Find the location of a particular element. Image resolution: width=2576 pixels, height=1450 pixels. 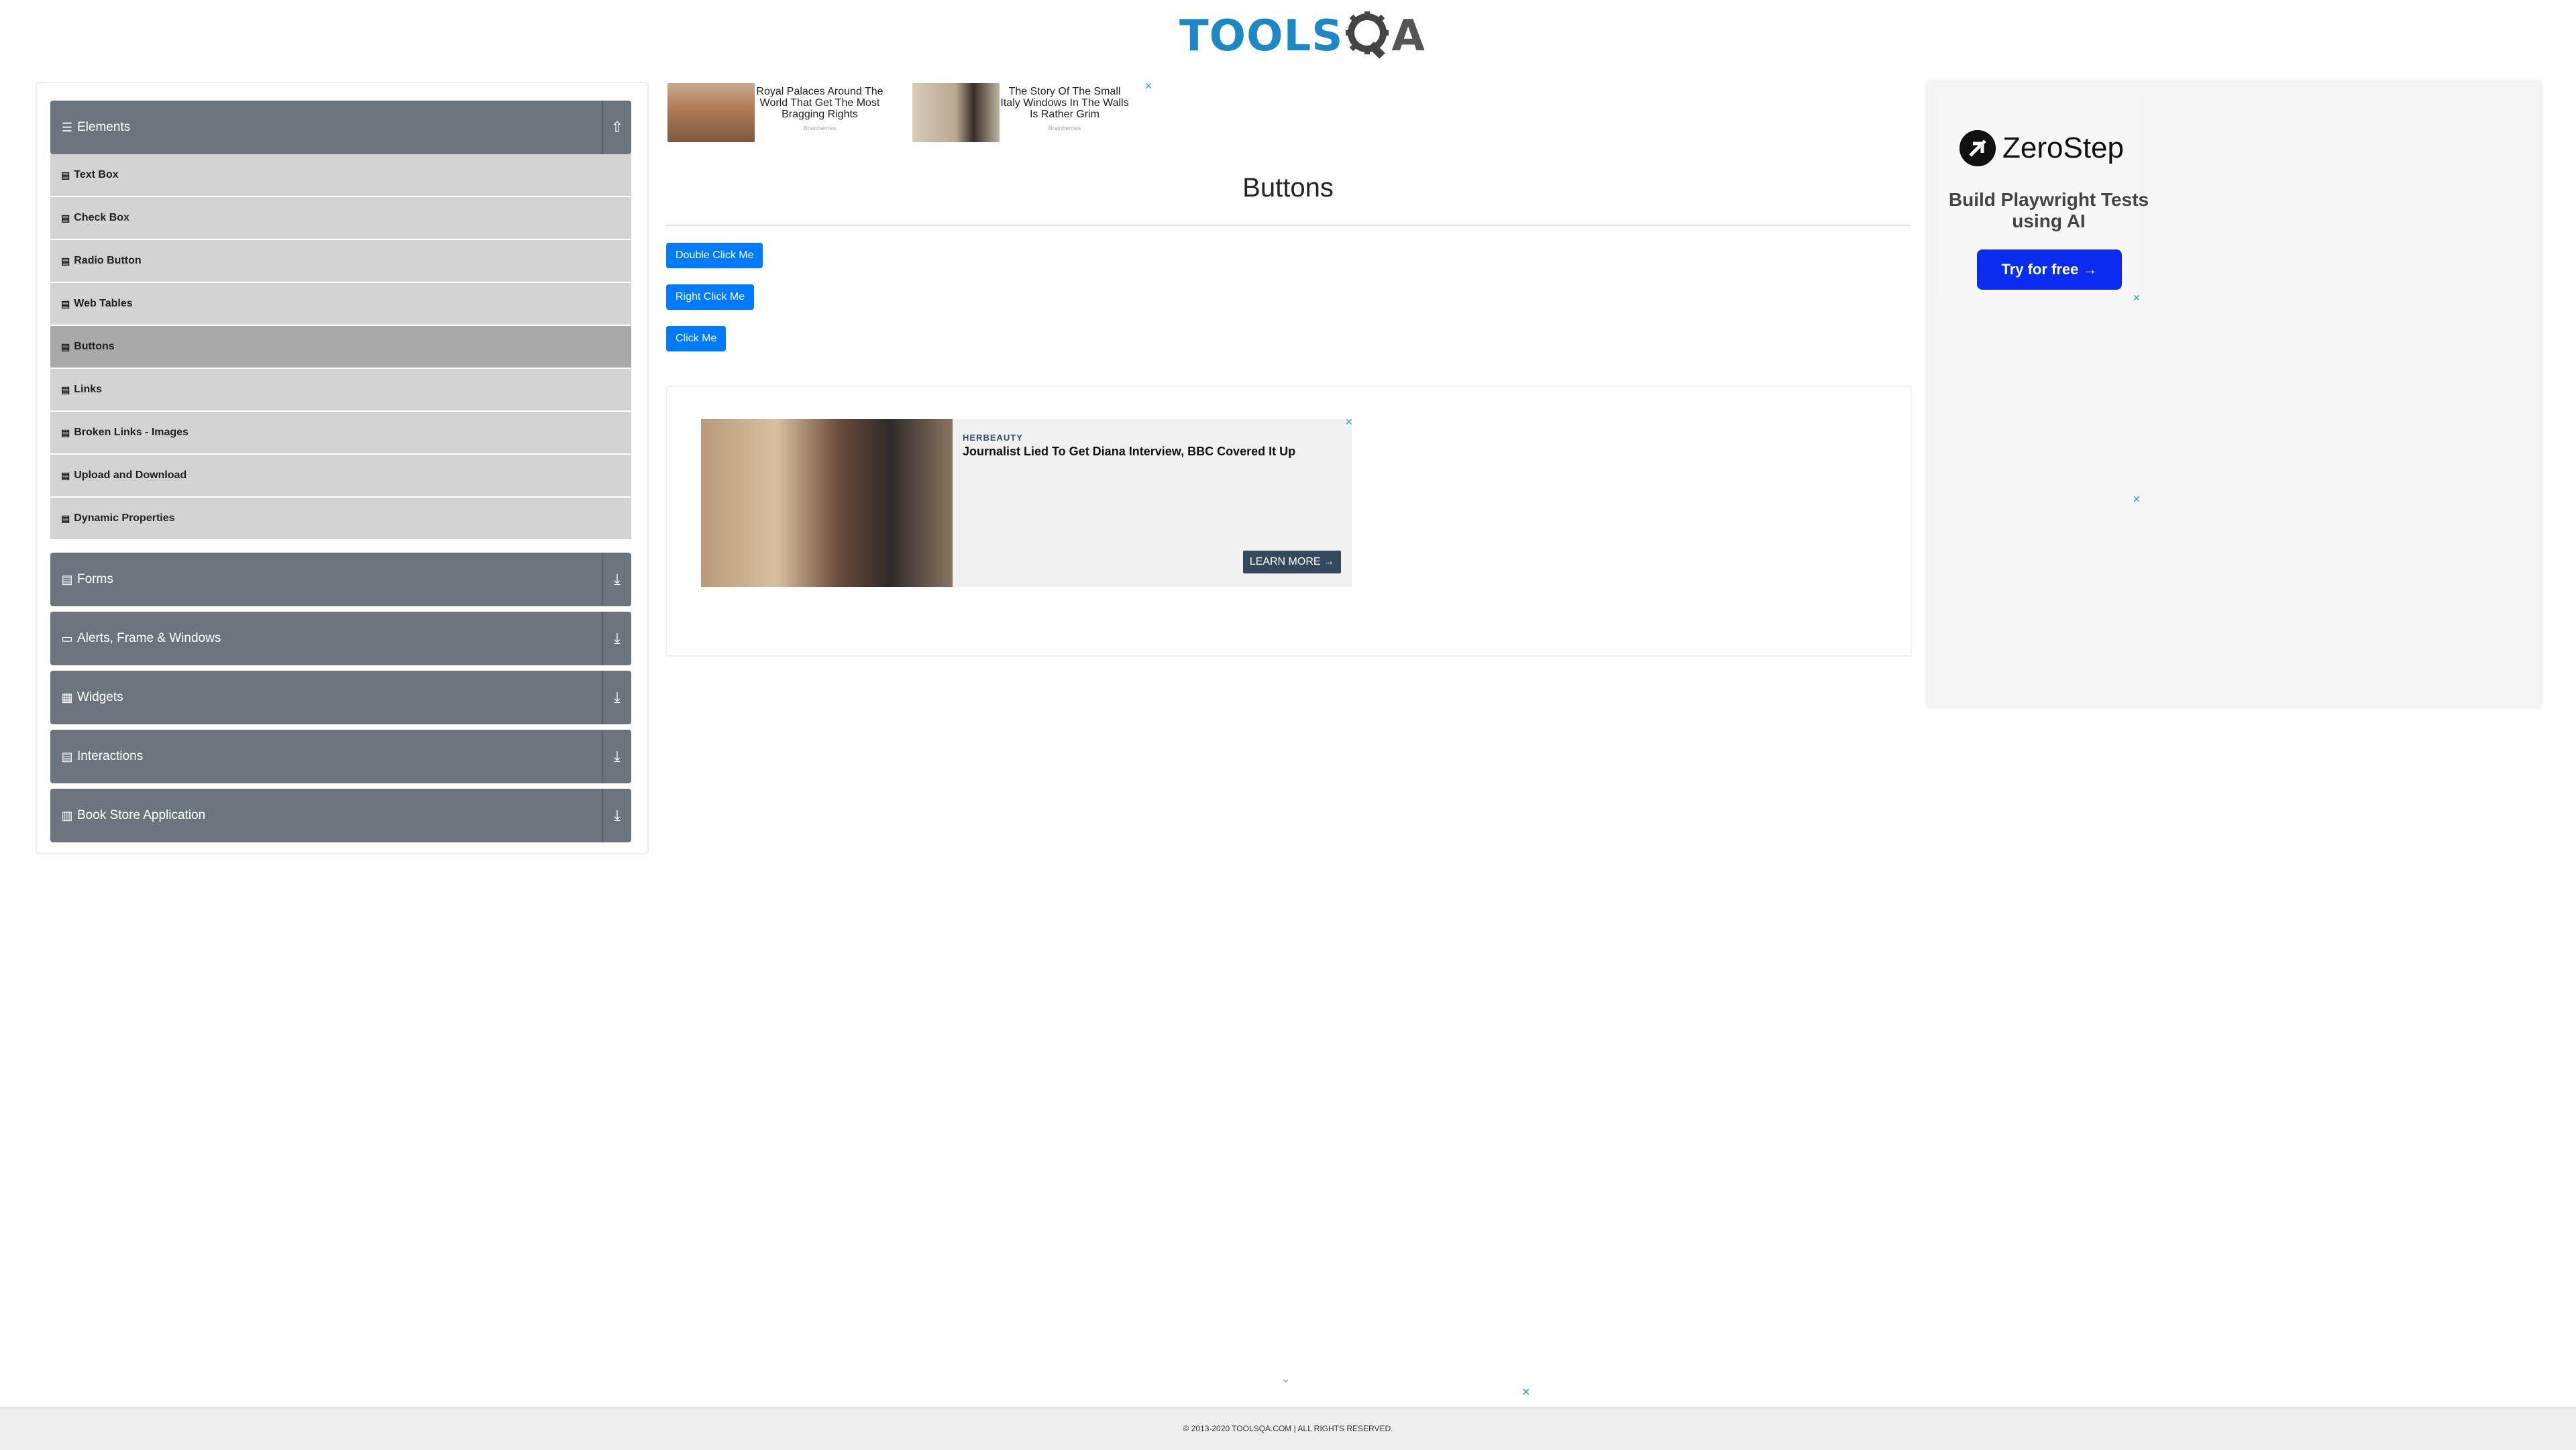

try-for-free-button: Try for free → is located at coordinates (2049, 269).